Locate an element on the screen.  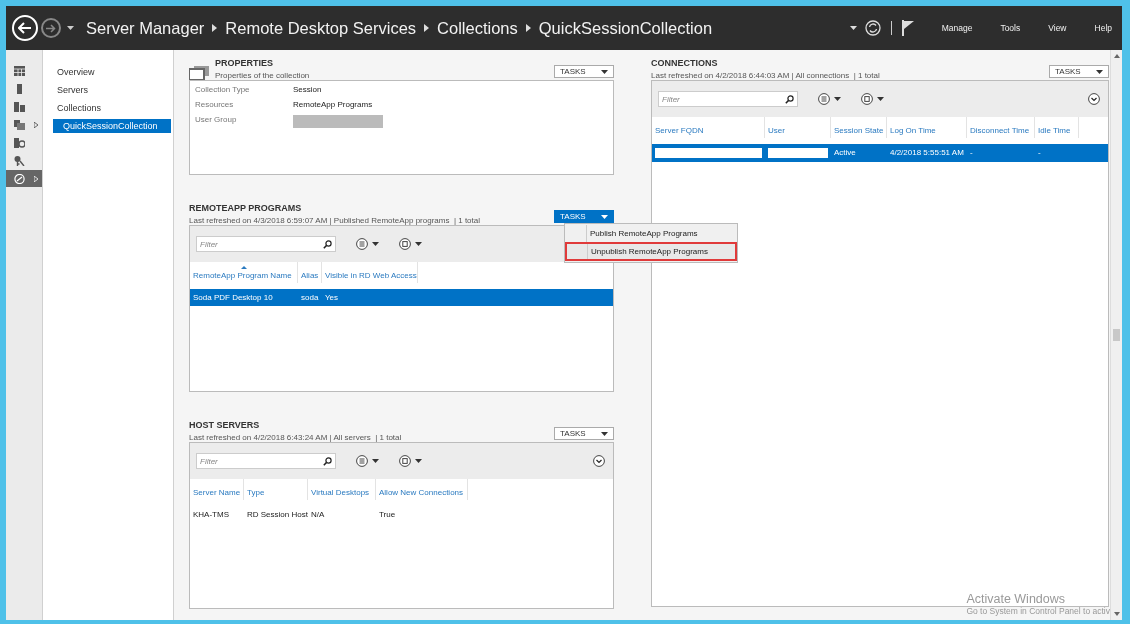
server-gear-icon is located at coordinates (19, 142).